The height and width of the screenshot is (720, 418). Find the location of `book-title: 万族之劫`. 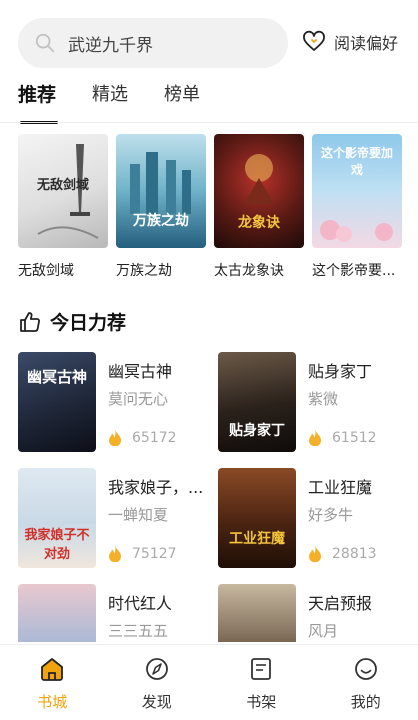

book-title: 万族之劫 is located at coordinates (144, 271).